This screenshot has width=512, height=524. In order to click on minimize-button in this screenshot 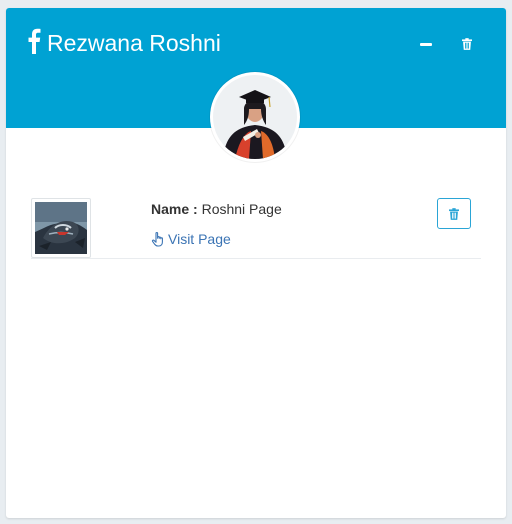, I will do `click(426, 44)`.